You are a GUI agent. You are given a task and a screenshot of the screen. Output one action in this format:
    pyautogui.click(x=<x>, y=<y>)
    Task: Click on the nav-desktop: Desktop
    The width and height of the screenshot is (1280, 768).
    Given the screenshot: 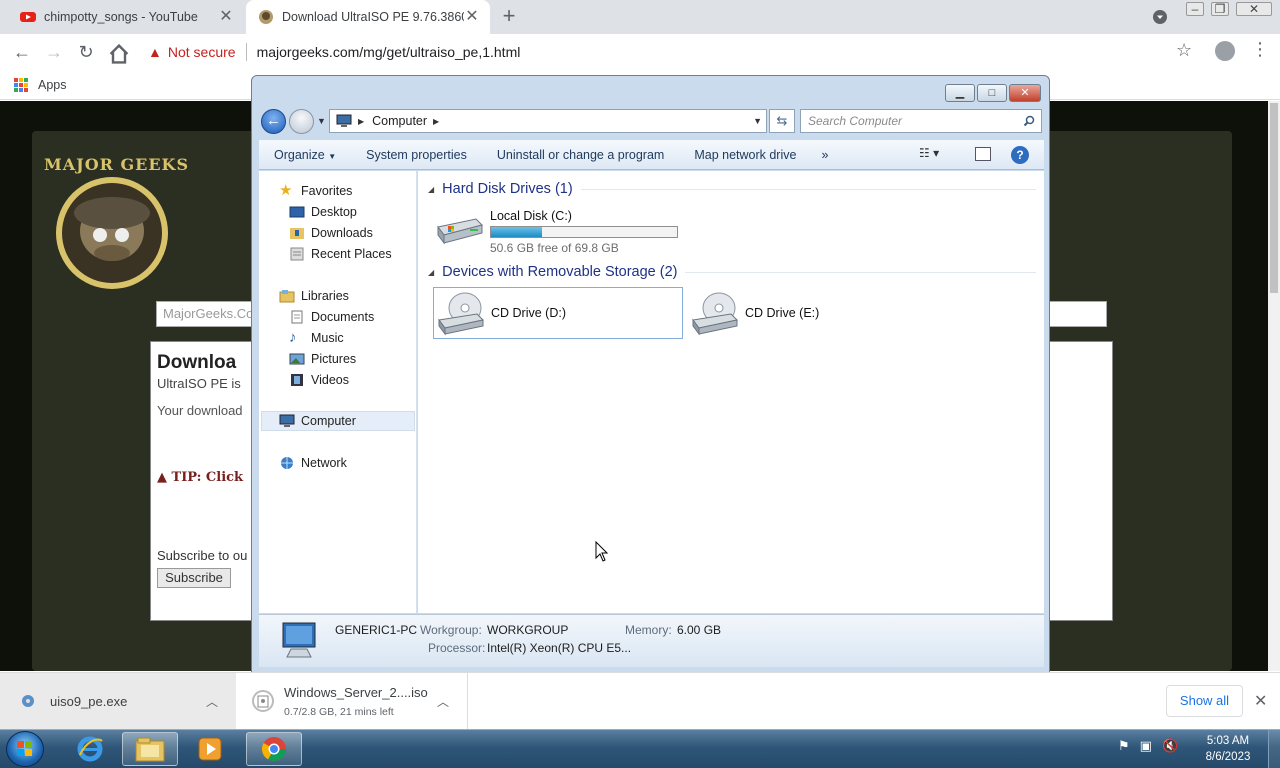 What is the action you would take?
    pyautogui.click(x=323, y=212)
    